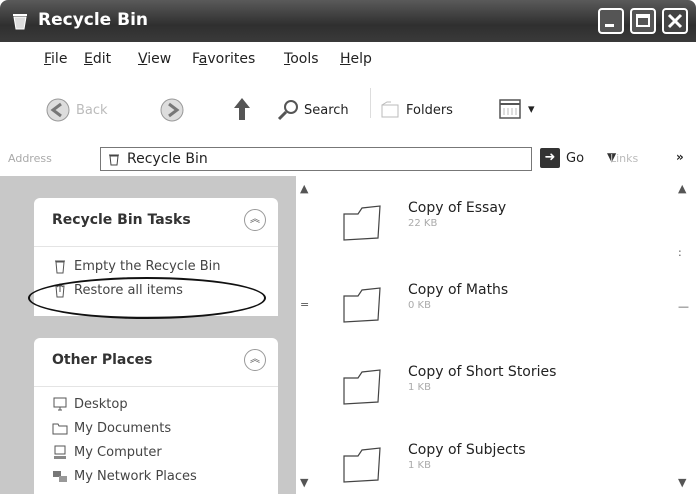 Image resolution: width=696 pixels, height=494 pixels. I want to click on place-desktop: Desktop, so click(90, 404).